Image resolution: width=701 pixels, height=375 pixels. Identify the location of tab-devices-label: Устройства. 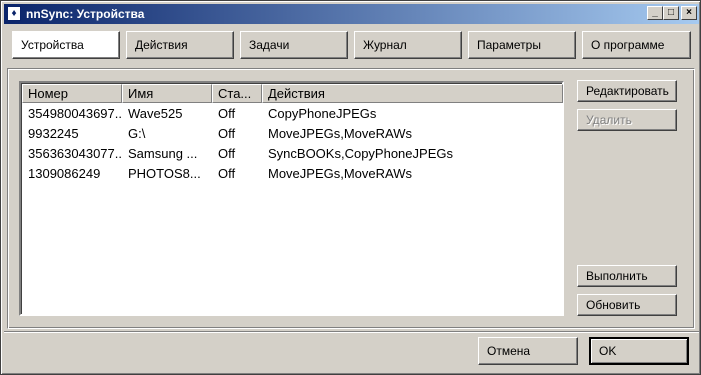
(52, 45).